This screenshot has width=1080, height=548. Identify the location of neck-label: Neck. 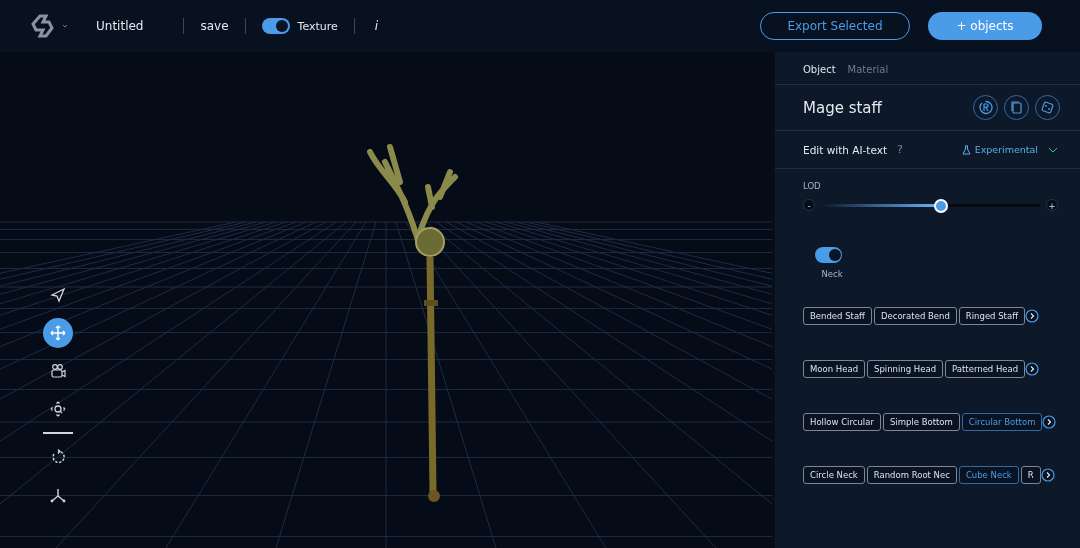
(832, 274).